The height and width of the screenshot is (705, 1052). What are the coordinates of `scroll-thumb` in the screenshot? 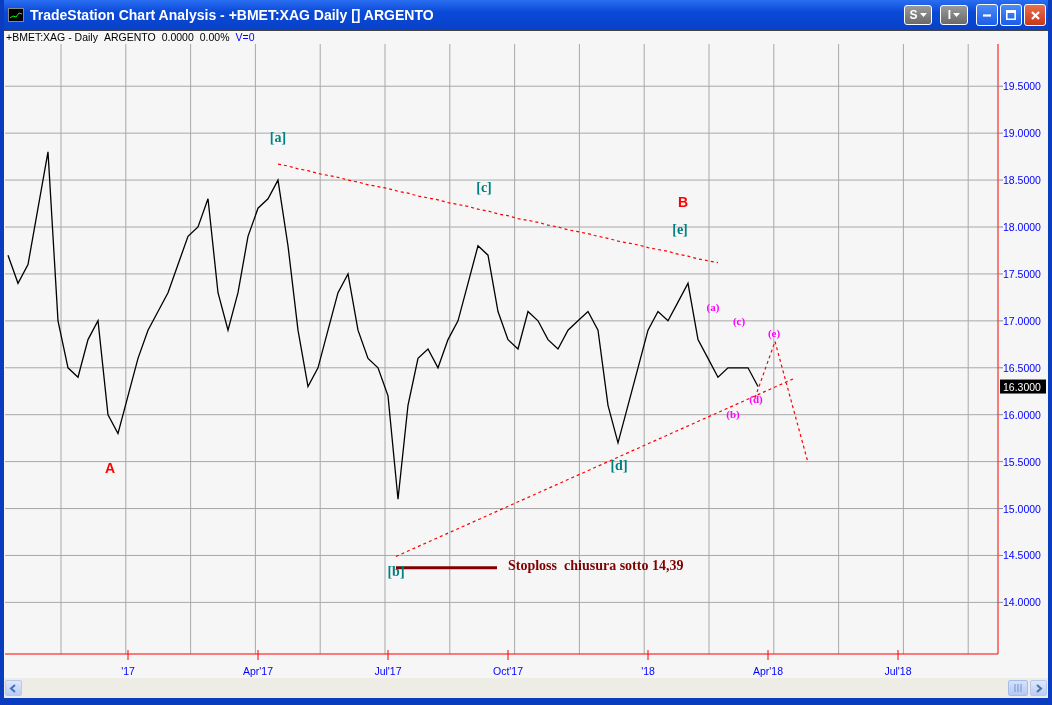 It's located at (1018, 688).